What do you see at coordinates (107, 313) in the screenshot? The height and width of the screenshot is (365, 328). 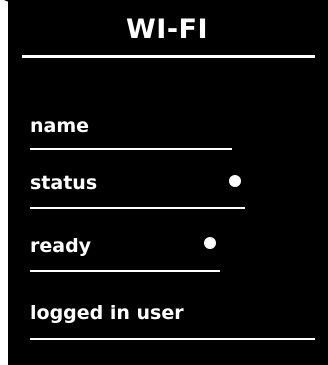 I see `logged-in-user-label: logged in user` at bounding box center [107, 313].